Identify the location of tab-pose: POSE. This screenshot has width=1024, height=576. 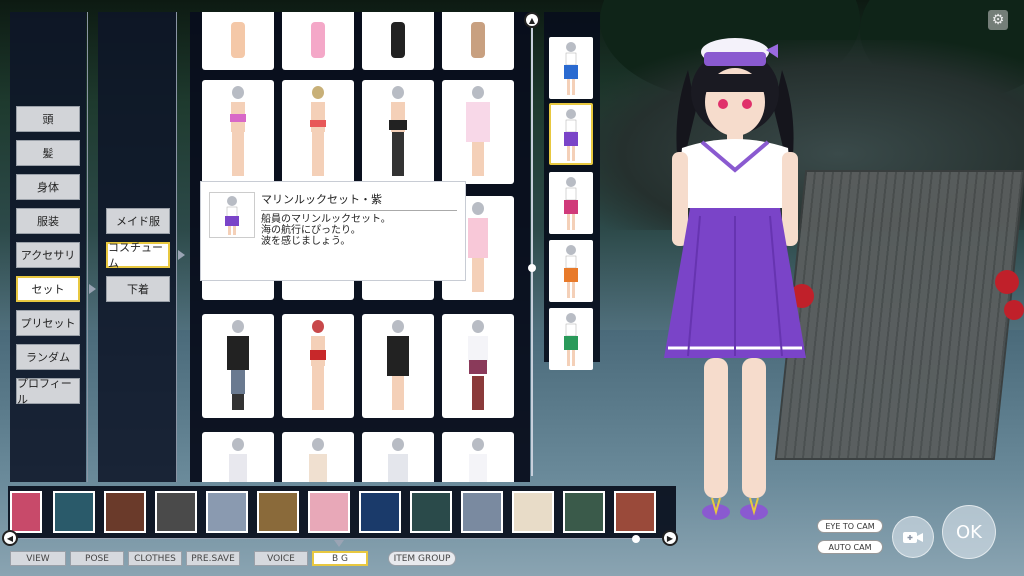
(97, 558).